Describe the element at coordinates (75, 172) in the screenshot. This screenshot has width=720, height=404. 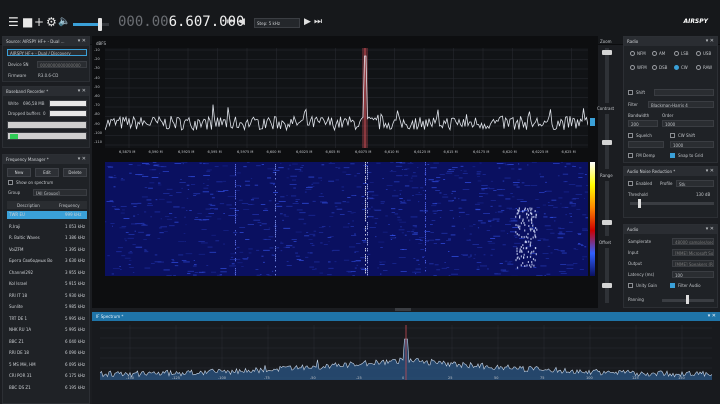
I see `delete-button: Delete` at that location.